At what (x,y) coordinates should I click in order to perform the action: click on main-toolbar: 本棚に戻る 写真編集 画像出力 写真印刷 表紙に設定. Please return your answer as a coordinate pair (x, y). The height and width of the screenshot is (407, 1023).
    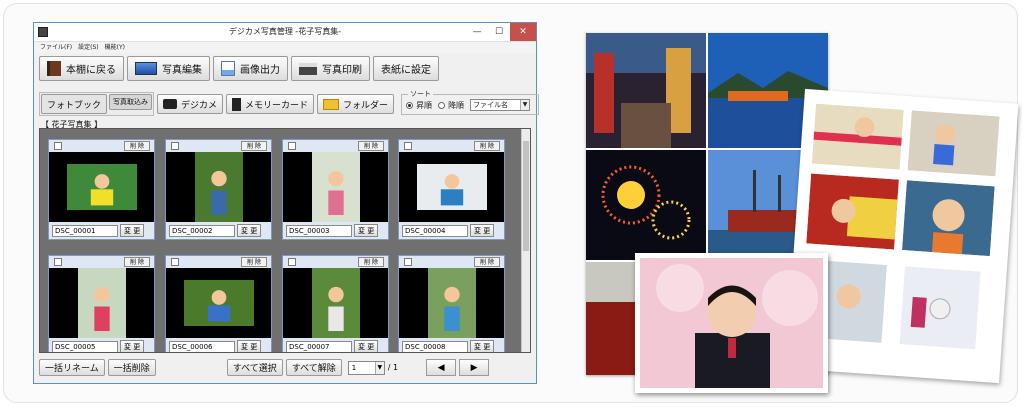
    Looking at the image, I should click on (239, 68).